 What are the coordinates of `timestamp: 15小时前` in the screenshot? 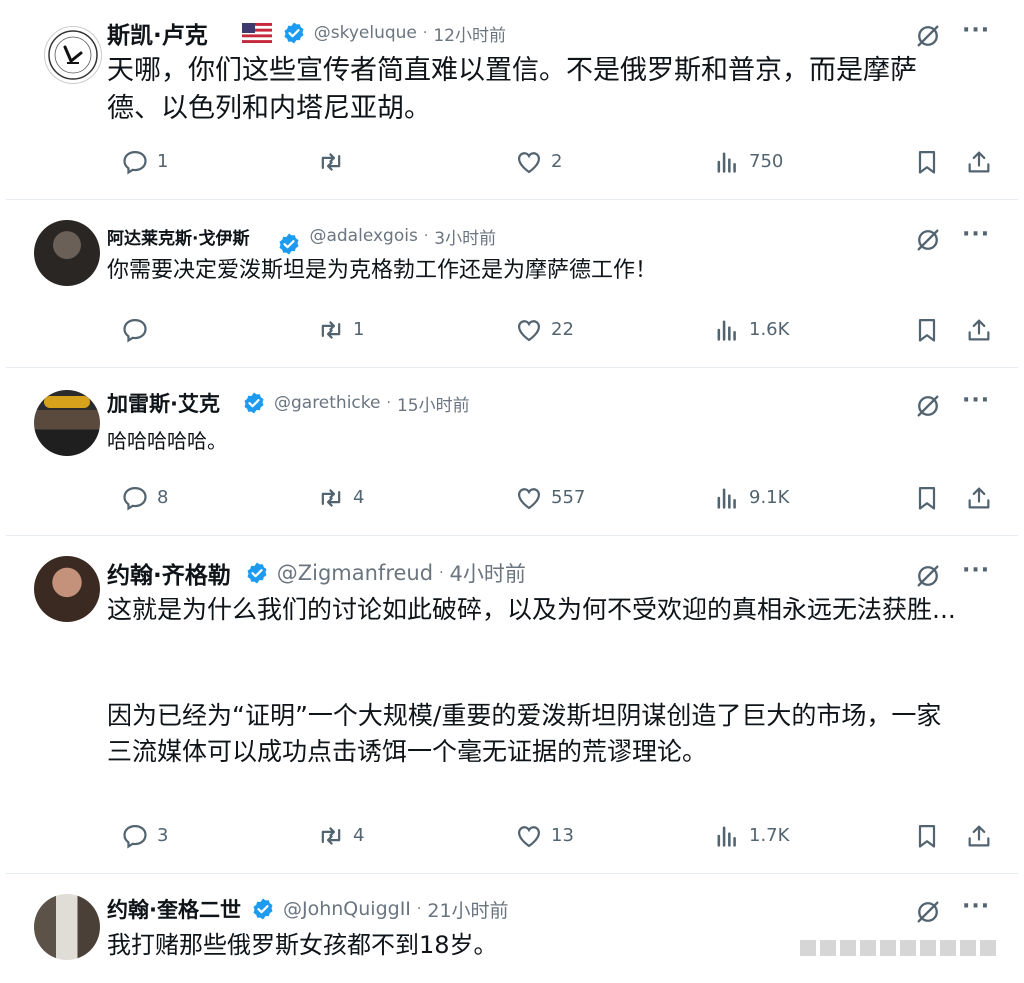 It's located at (433, 403).